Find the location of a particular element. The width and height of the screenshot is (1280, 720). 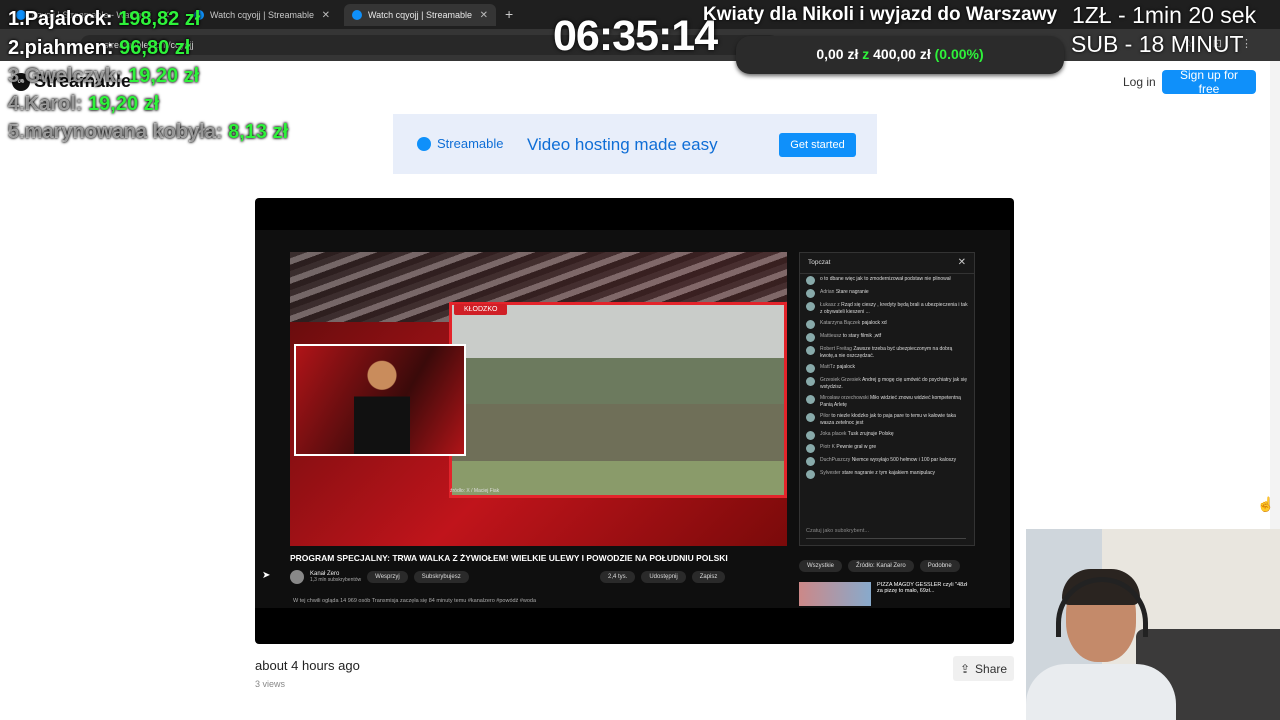

chip-similar: Podobne is located at coordinates (939, 566).